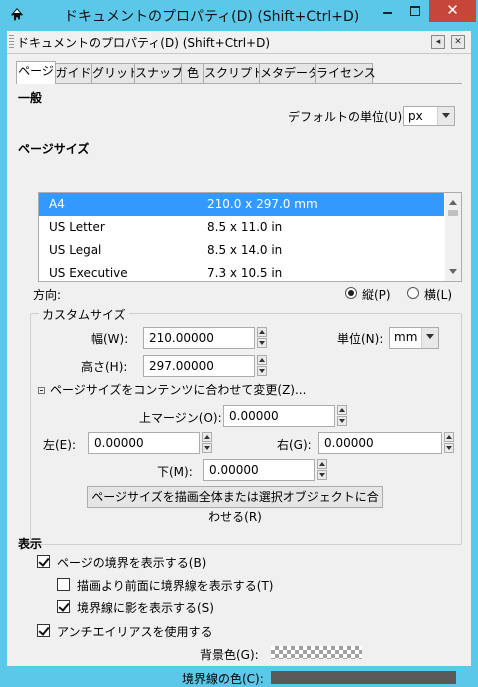  I want to click on margin-top-label: 上マージン(O):, so click(180, 418).